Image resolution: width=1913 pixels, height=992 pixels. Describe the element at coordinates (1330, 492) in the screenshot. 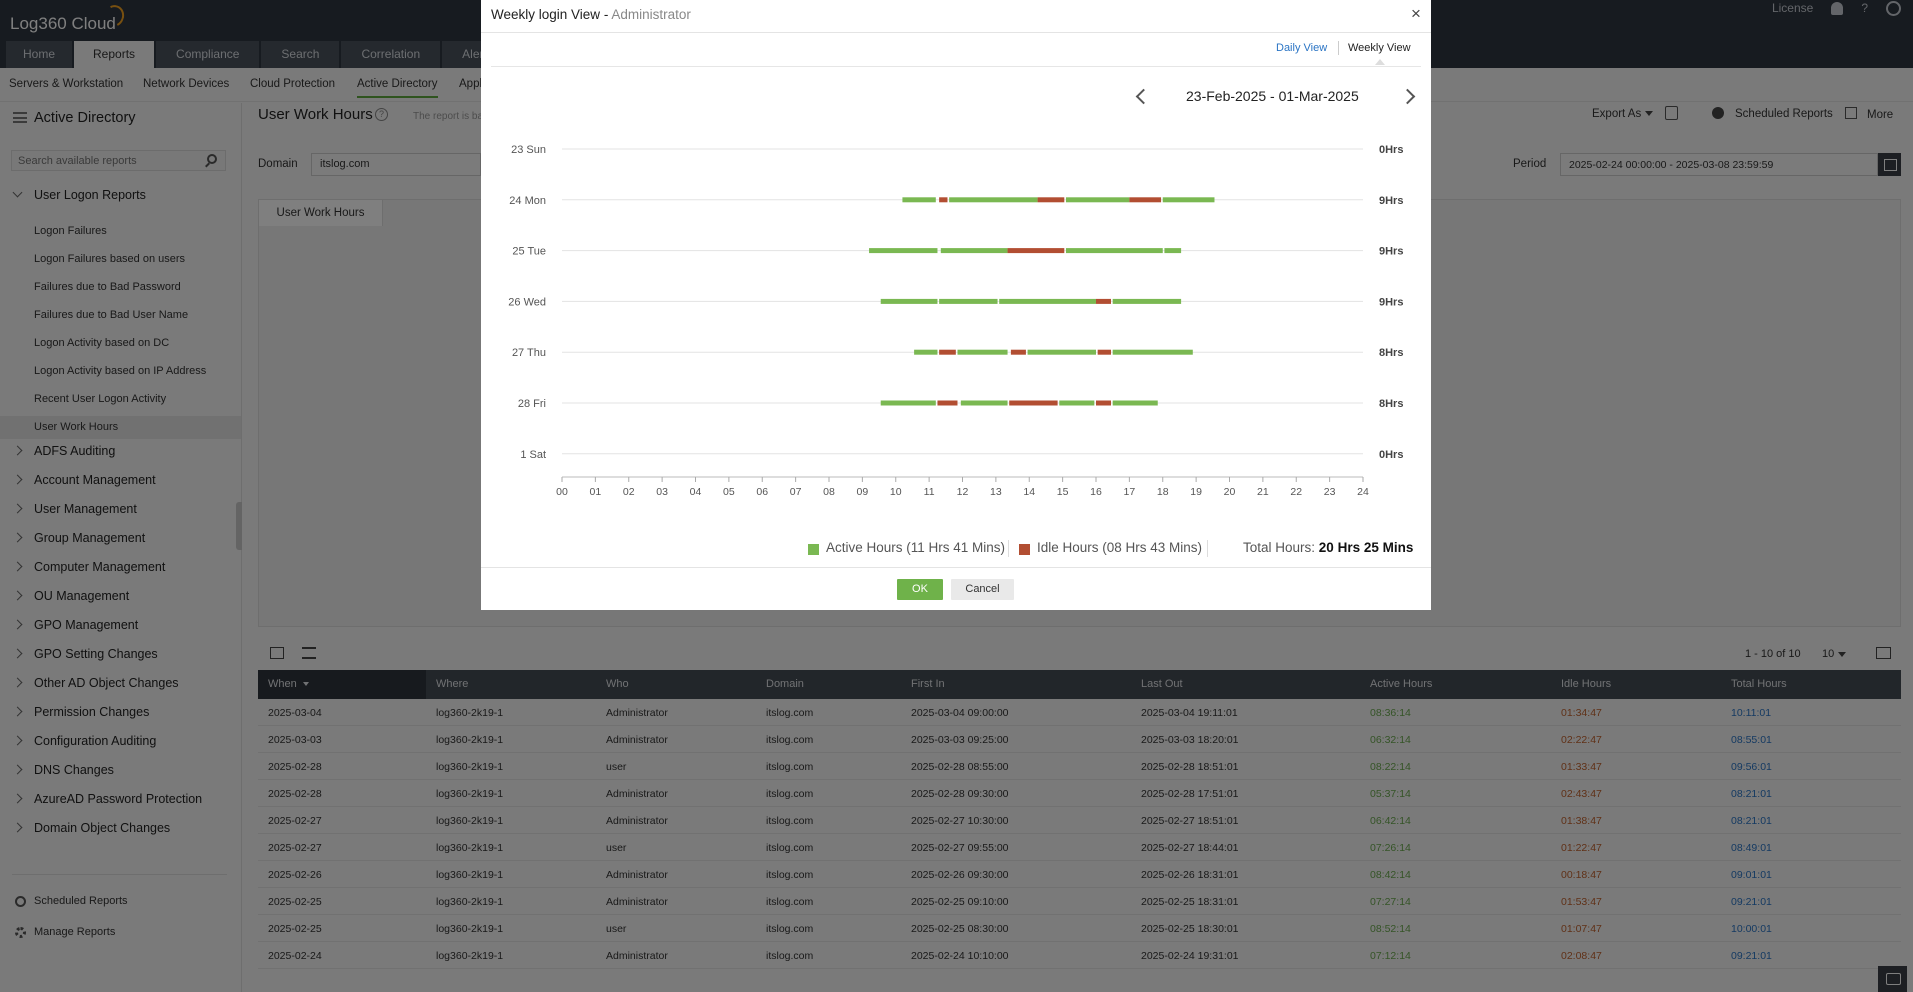

I see `x-tick-label: 23` at that location.